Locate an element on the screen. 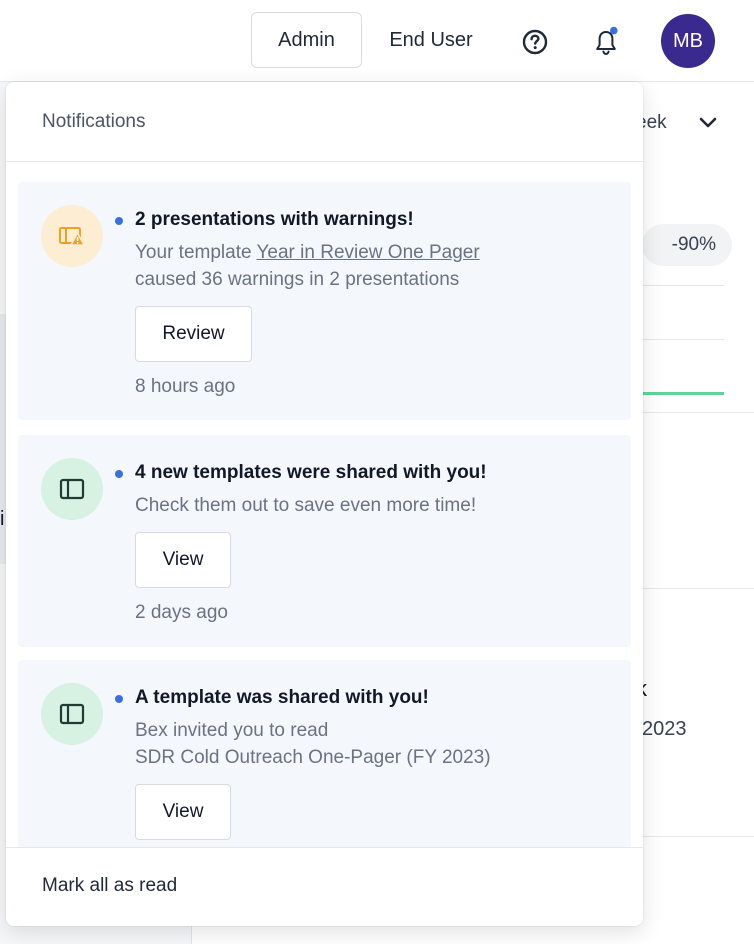  change-badge: -90% is located at coordinates (687, 245).